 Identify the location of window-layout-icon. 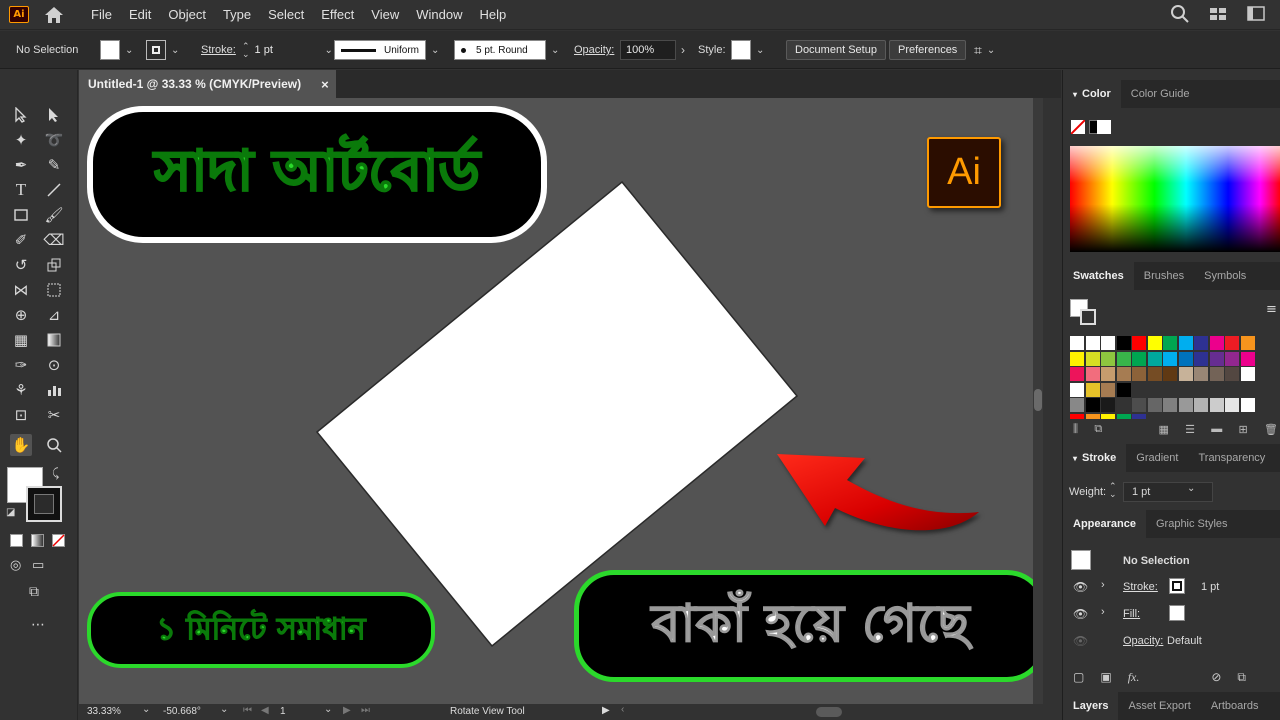
(1256, 14).